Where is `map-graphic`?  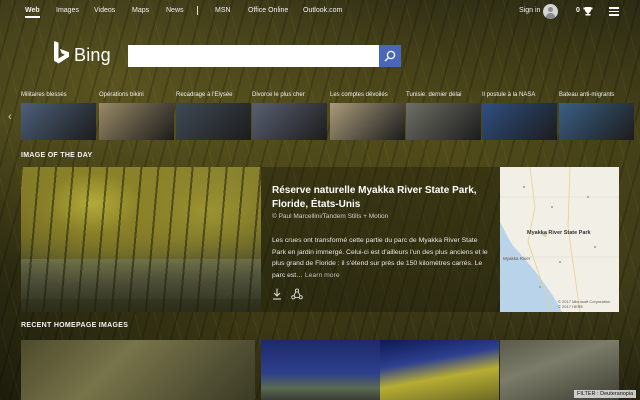 map-graphic is located at coordinates (559, 239).